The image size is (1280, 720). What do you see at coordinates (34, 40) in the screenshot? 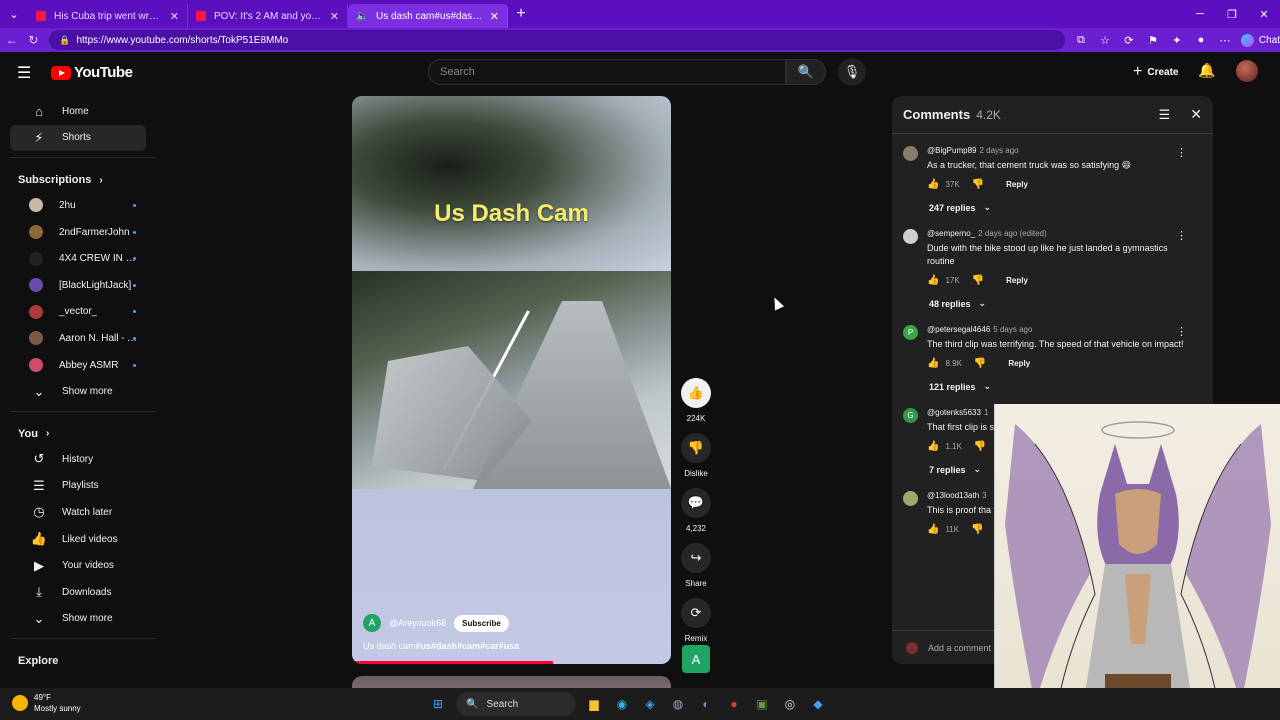
I see `reload-icon: ↻` at bounding box center [34, 40].